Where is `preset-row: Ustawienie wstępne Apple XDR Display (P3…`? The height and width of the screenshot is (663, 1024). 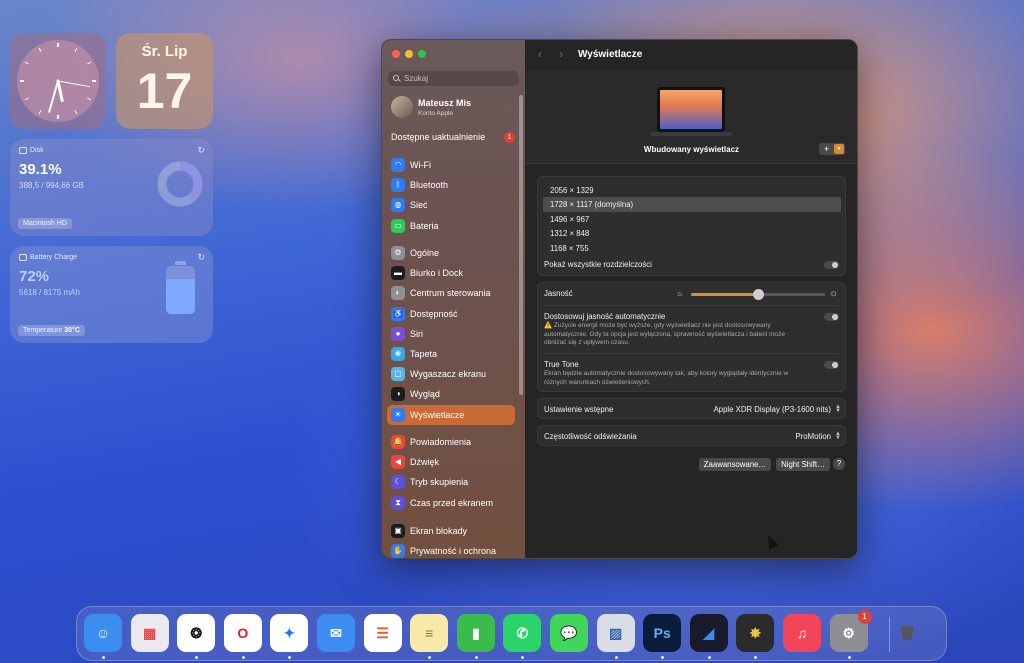 preset-row: Ustawienie wstępne Apple XDR Display (P3… is located at coordinates (691, 408).